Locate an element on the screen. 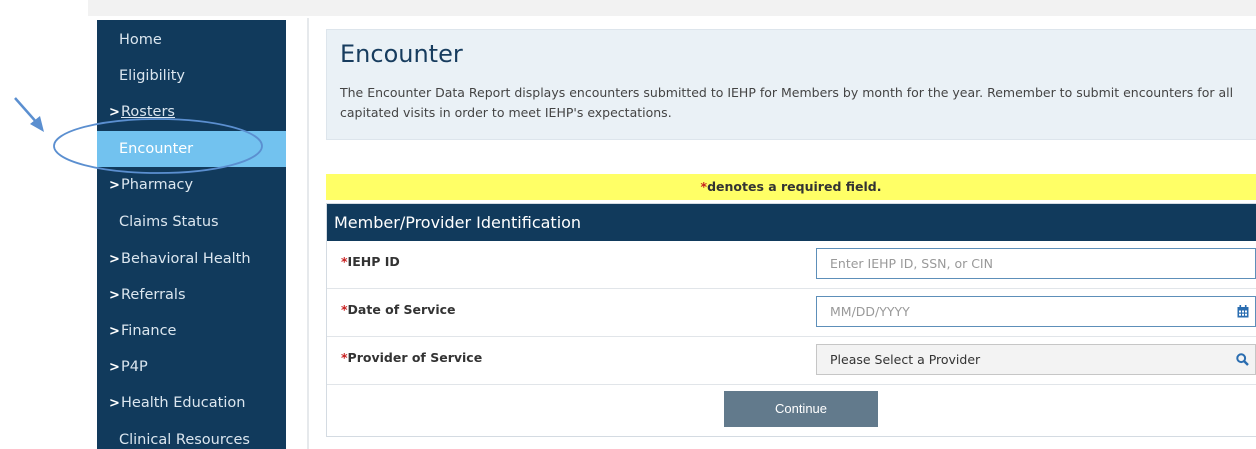 The image size is (1256, 449). continue-button: Continue is located at coordinates (801, 409).